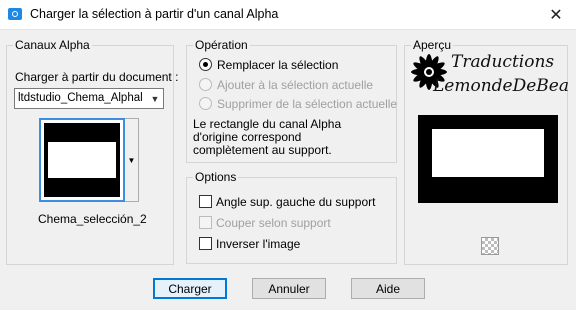 The image size is (576, 310). I want to click on document-select: ltdstudio_Chema_Alphal ▼, so click(89, 98).